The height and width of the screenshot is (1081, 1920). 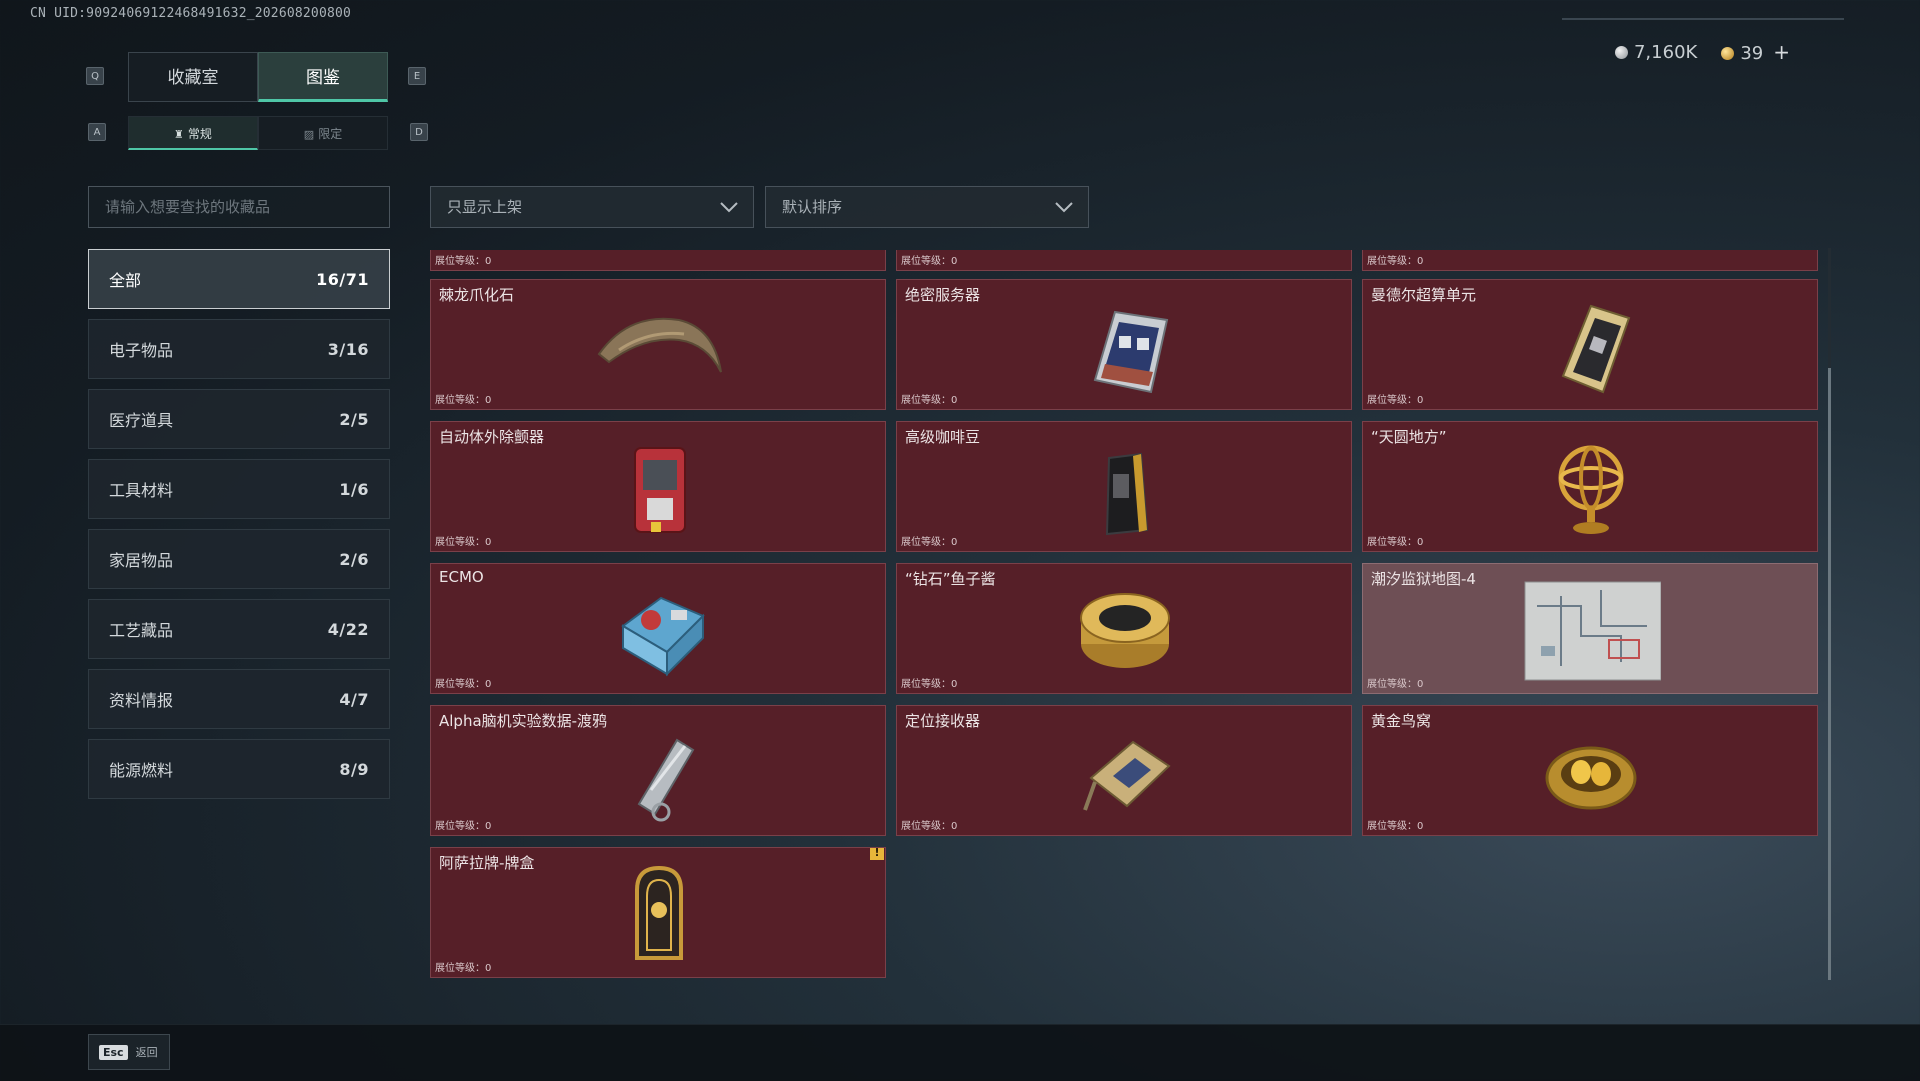 I want to click on silver-amount: 7,160K, so click(x=1665, y=52).